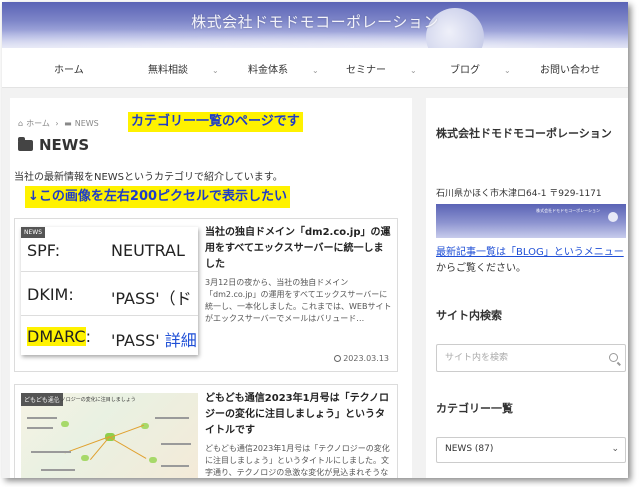  Describe the element at coordinates (151, 298) in the screenshot. I see `thumb-dkim-value: 'PASS'（ド` at that location.